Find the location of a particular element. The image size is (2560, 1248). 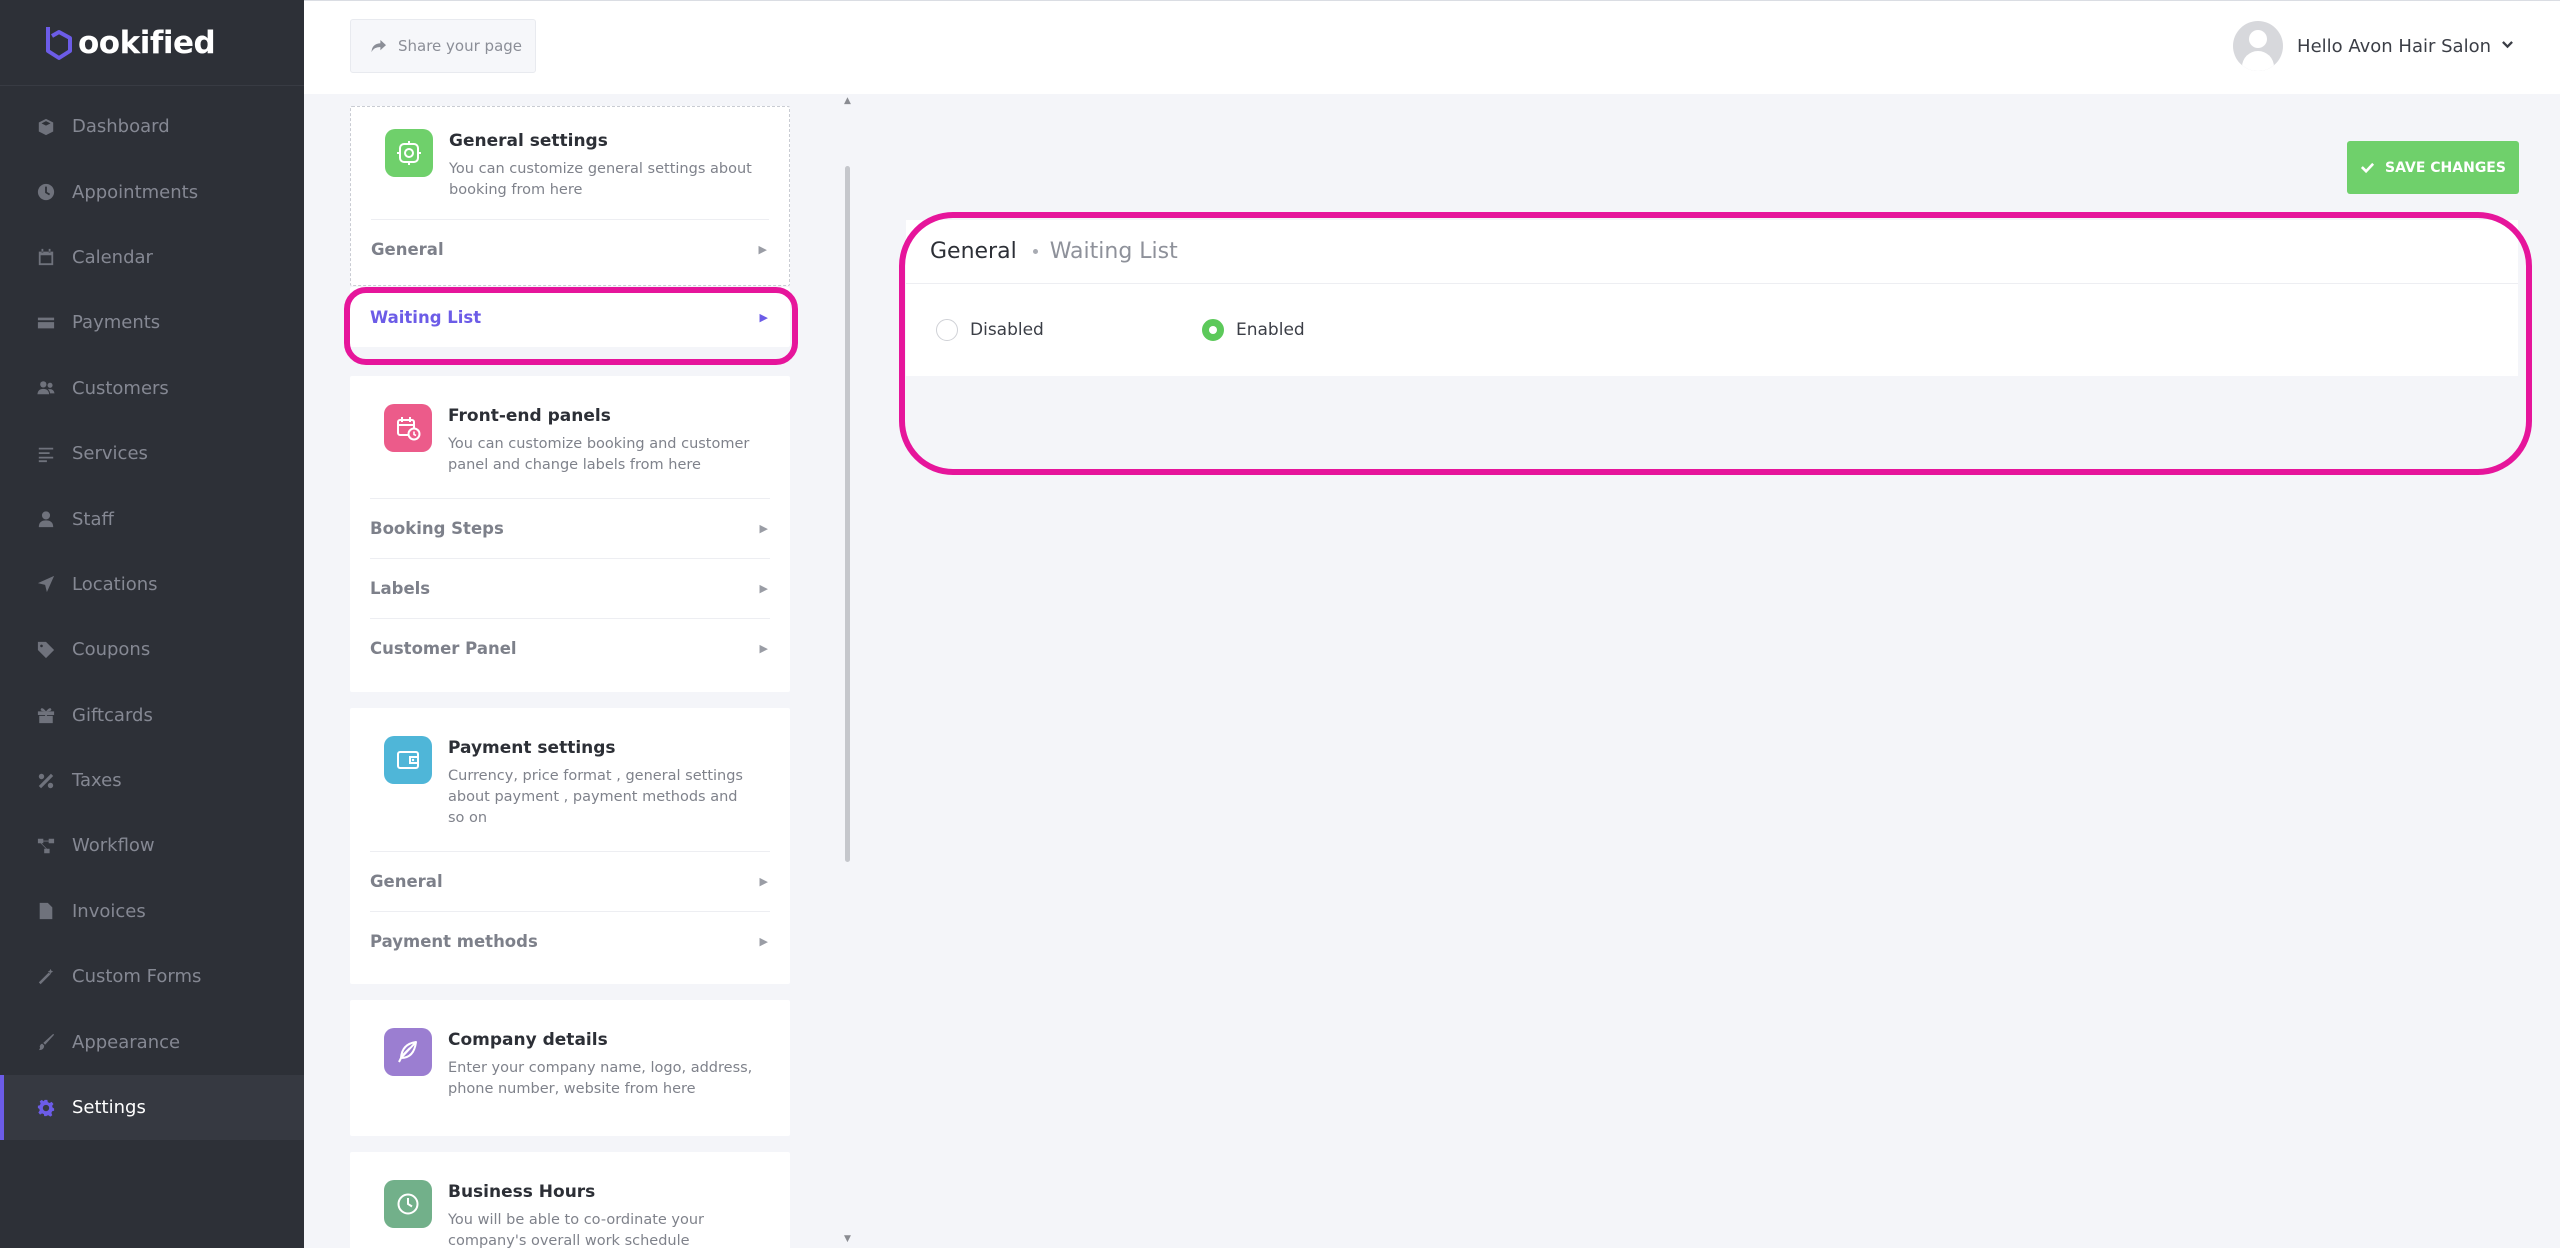

sidebar-item-label: Settings is located at coordinates (109, 1108).